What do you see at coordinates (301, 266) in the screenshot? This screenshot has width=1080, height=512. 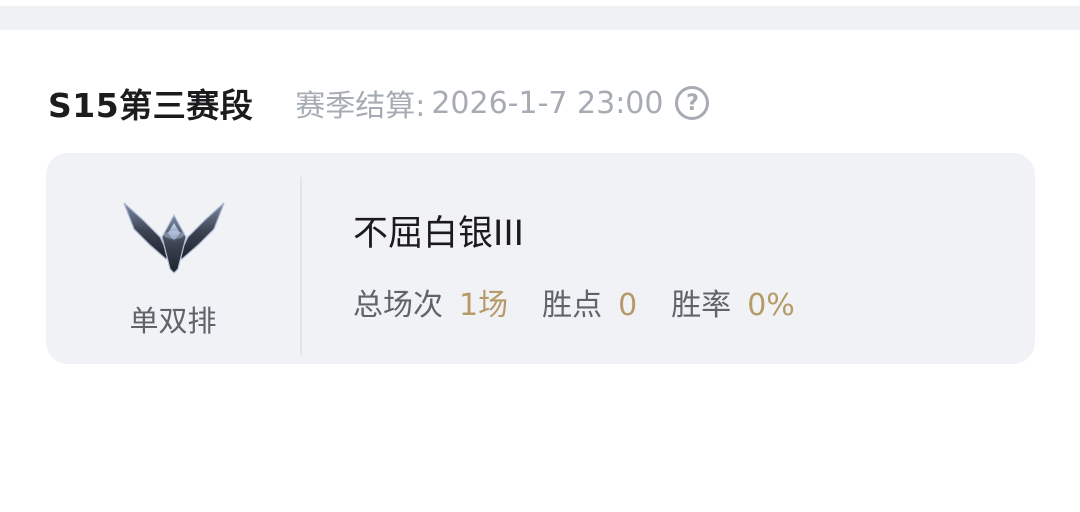 I see `card-divider` at bounding box center [301, 266].